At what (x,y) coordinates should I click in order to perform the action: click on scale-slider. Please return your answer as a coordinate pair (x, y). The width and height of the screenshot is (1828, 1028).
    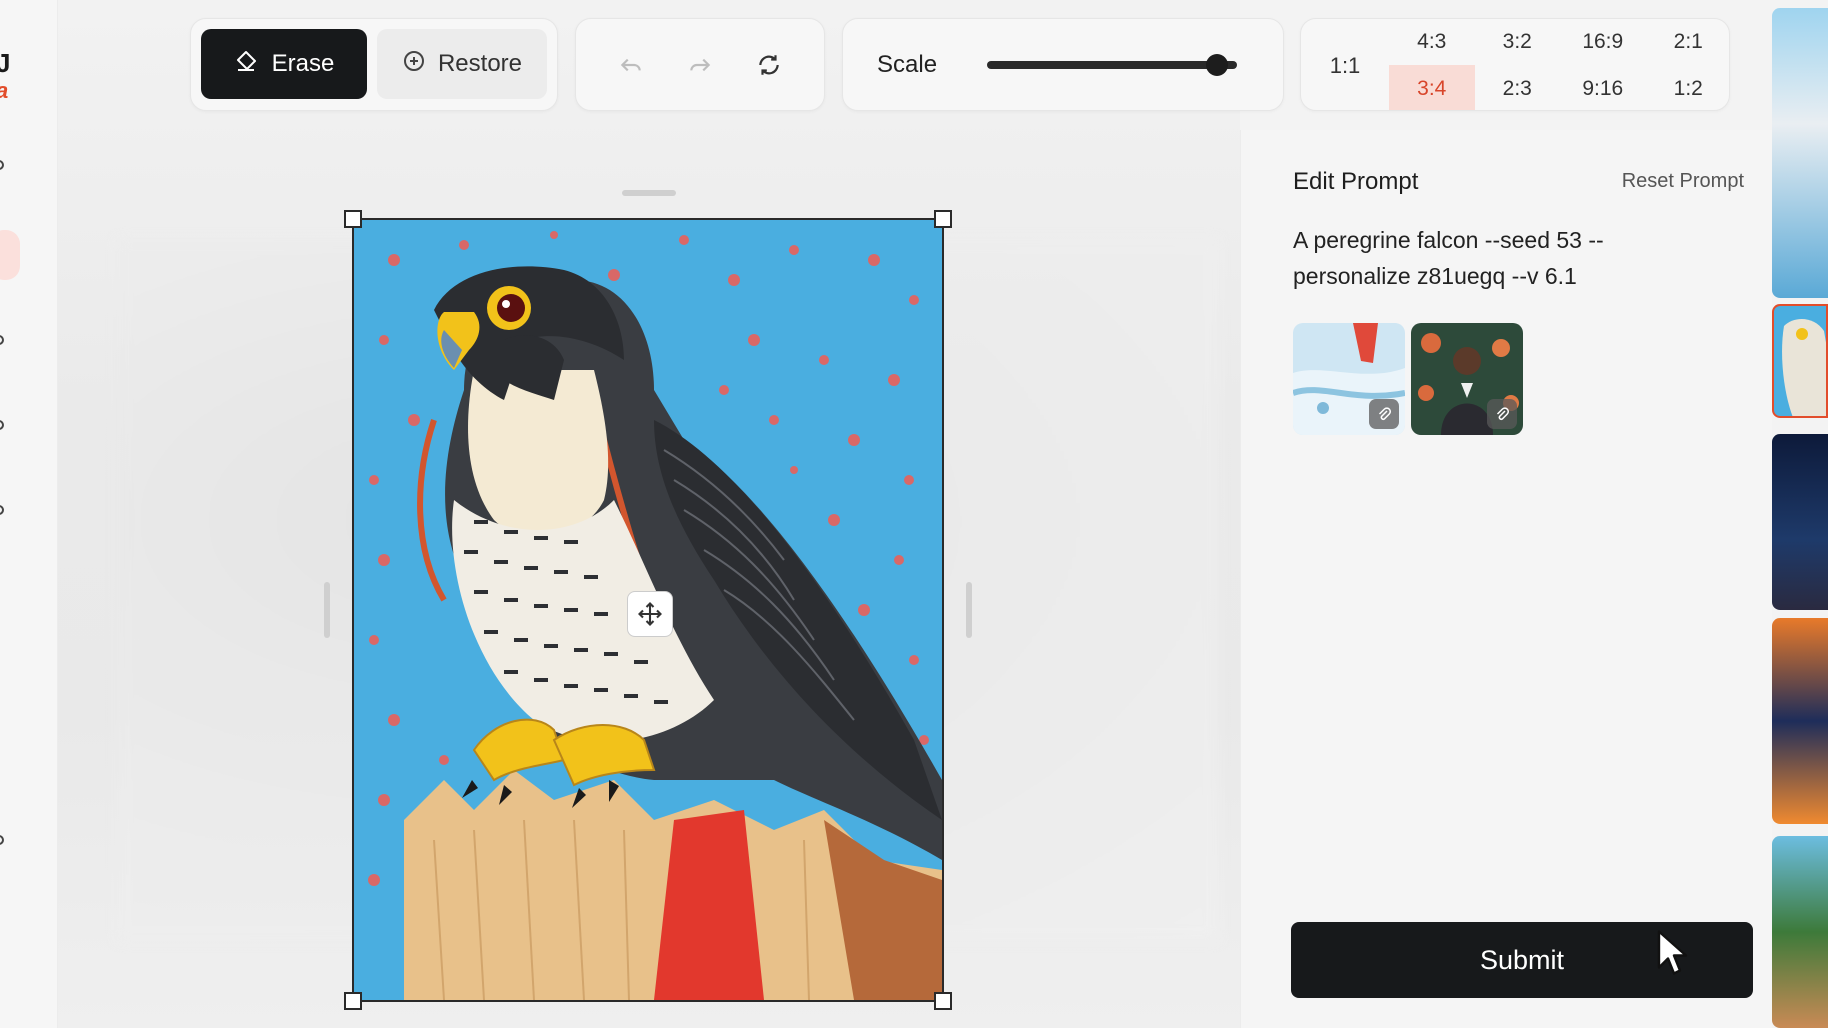
    Looking at the image, I should click on (1112, 64).